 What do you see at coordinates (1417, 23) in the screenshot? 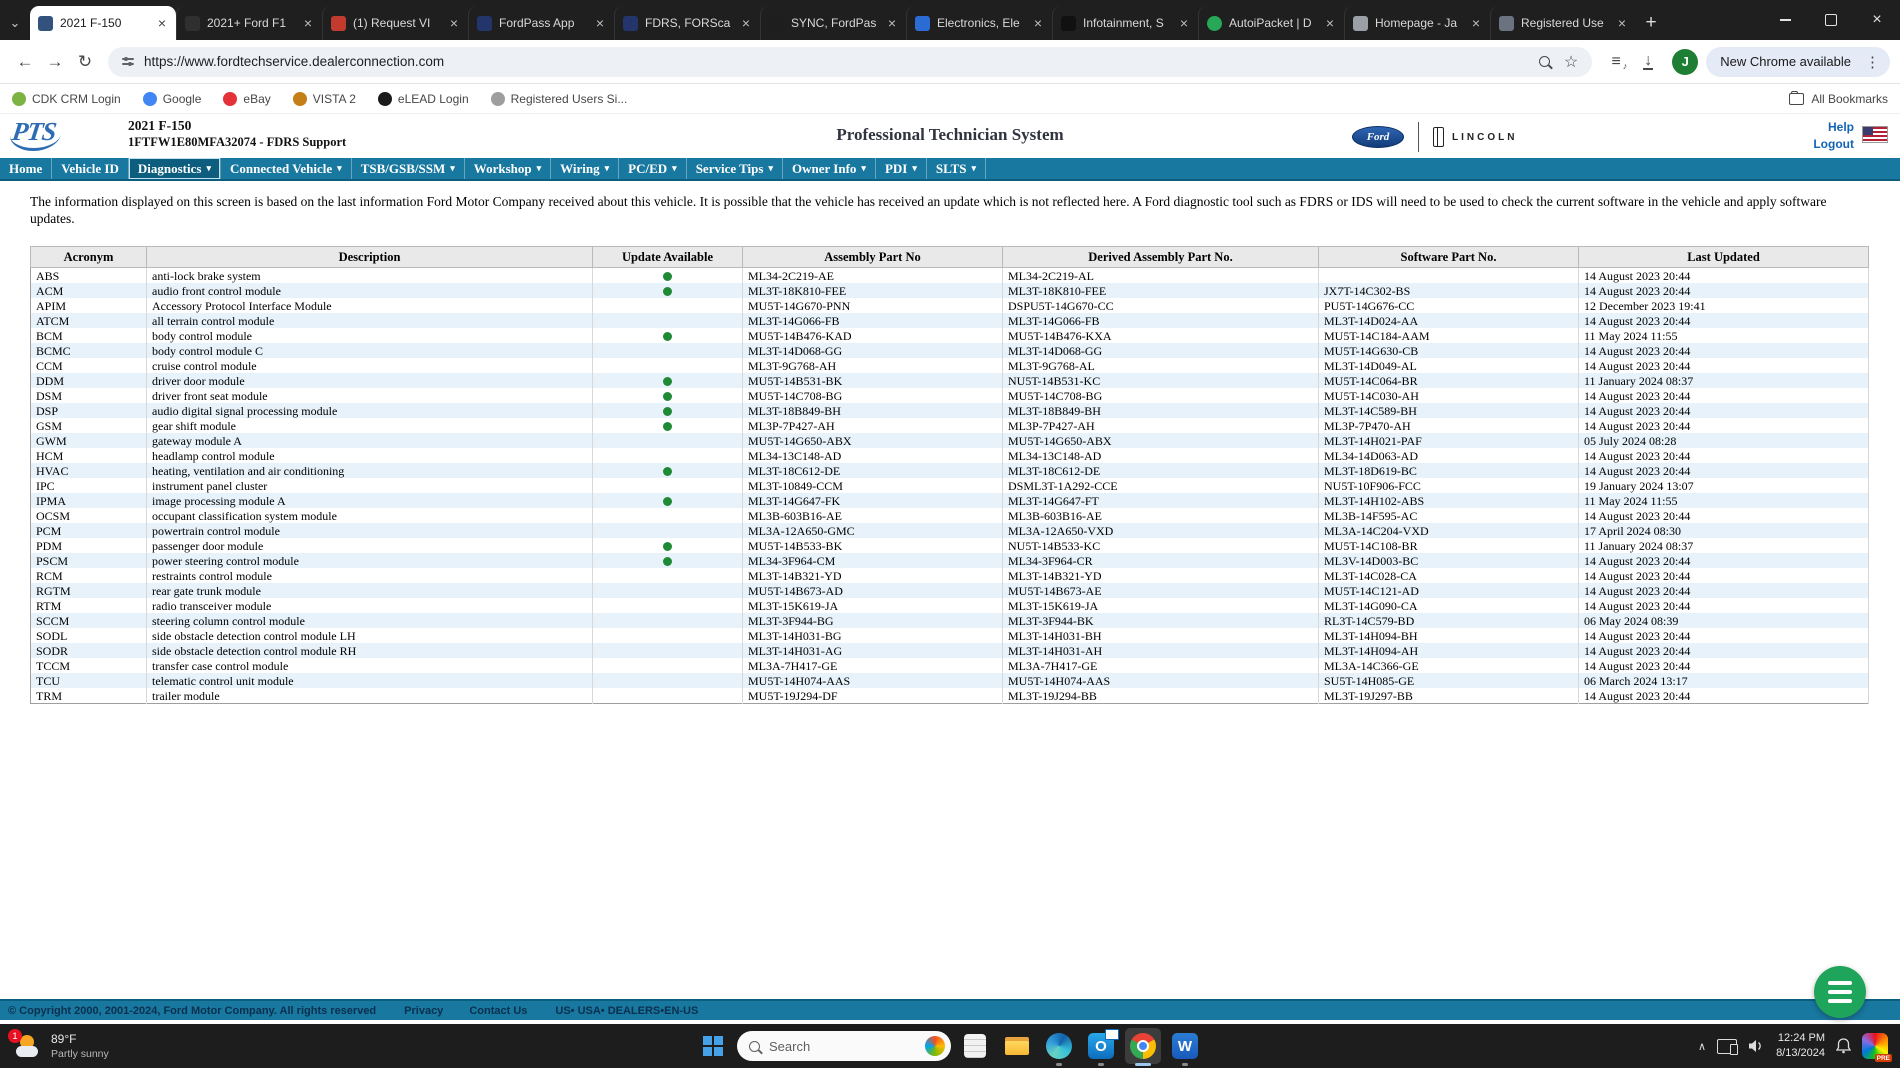
I see `browser-tab: Homepage - Ja ×` at bounding box center [1417, 23].